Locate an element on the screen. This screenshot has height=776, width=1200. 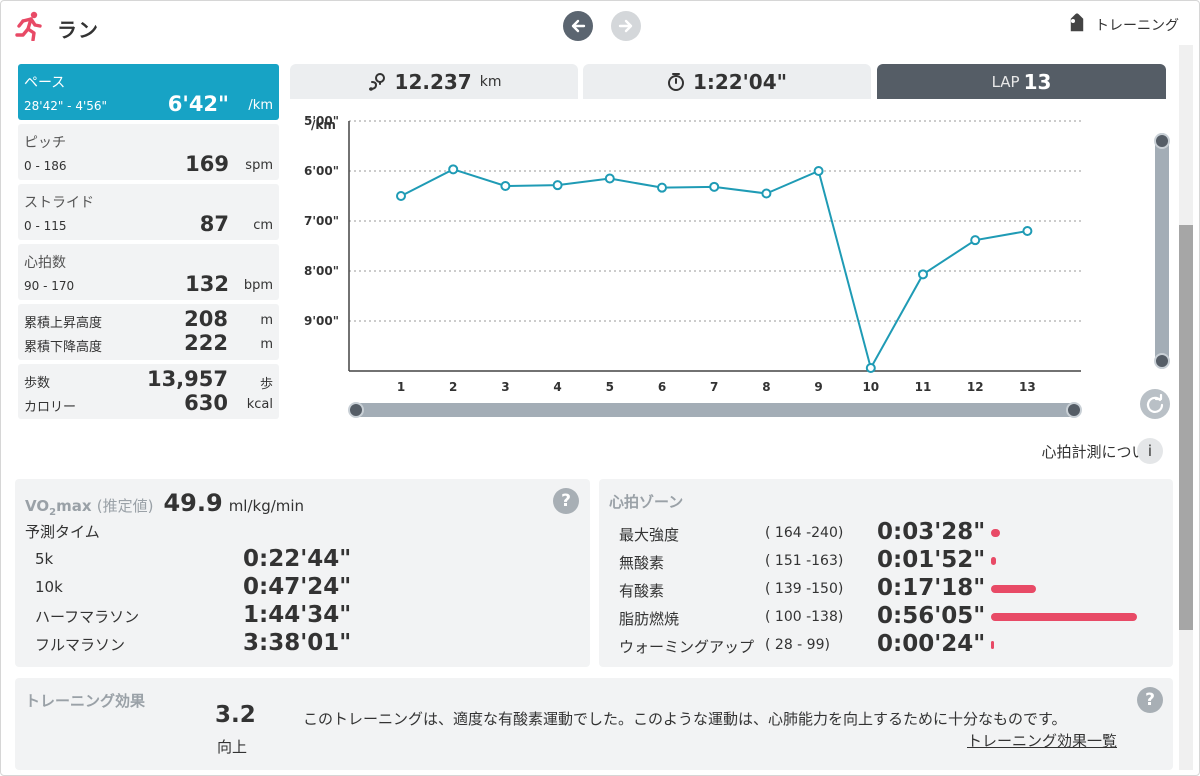
stopwatch-icon is located at coordinates (675, 81).